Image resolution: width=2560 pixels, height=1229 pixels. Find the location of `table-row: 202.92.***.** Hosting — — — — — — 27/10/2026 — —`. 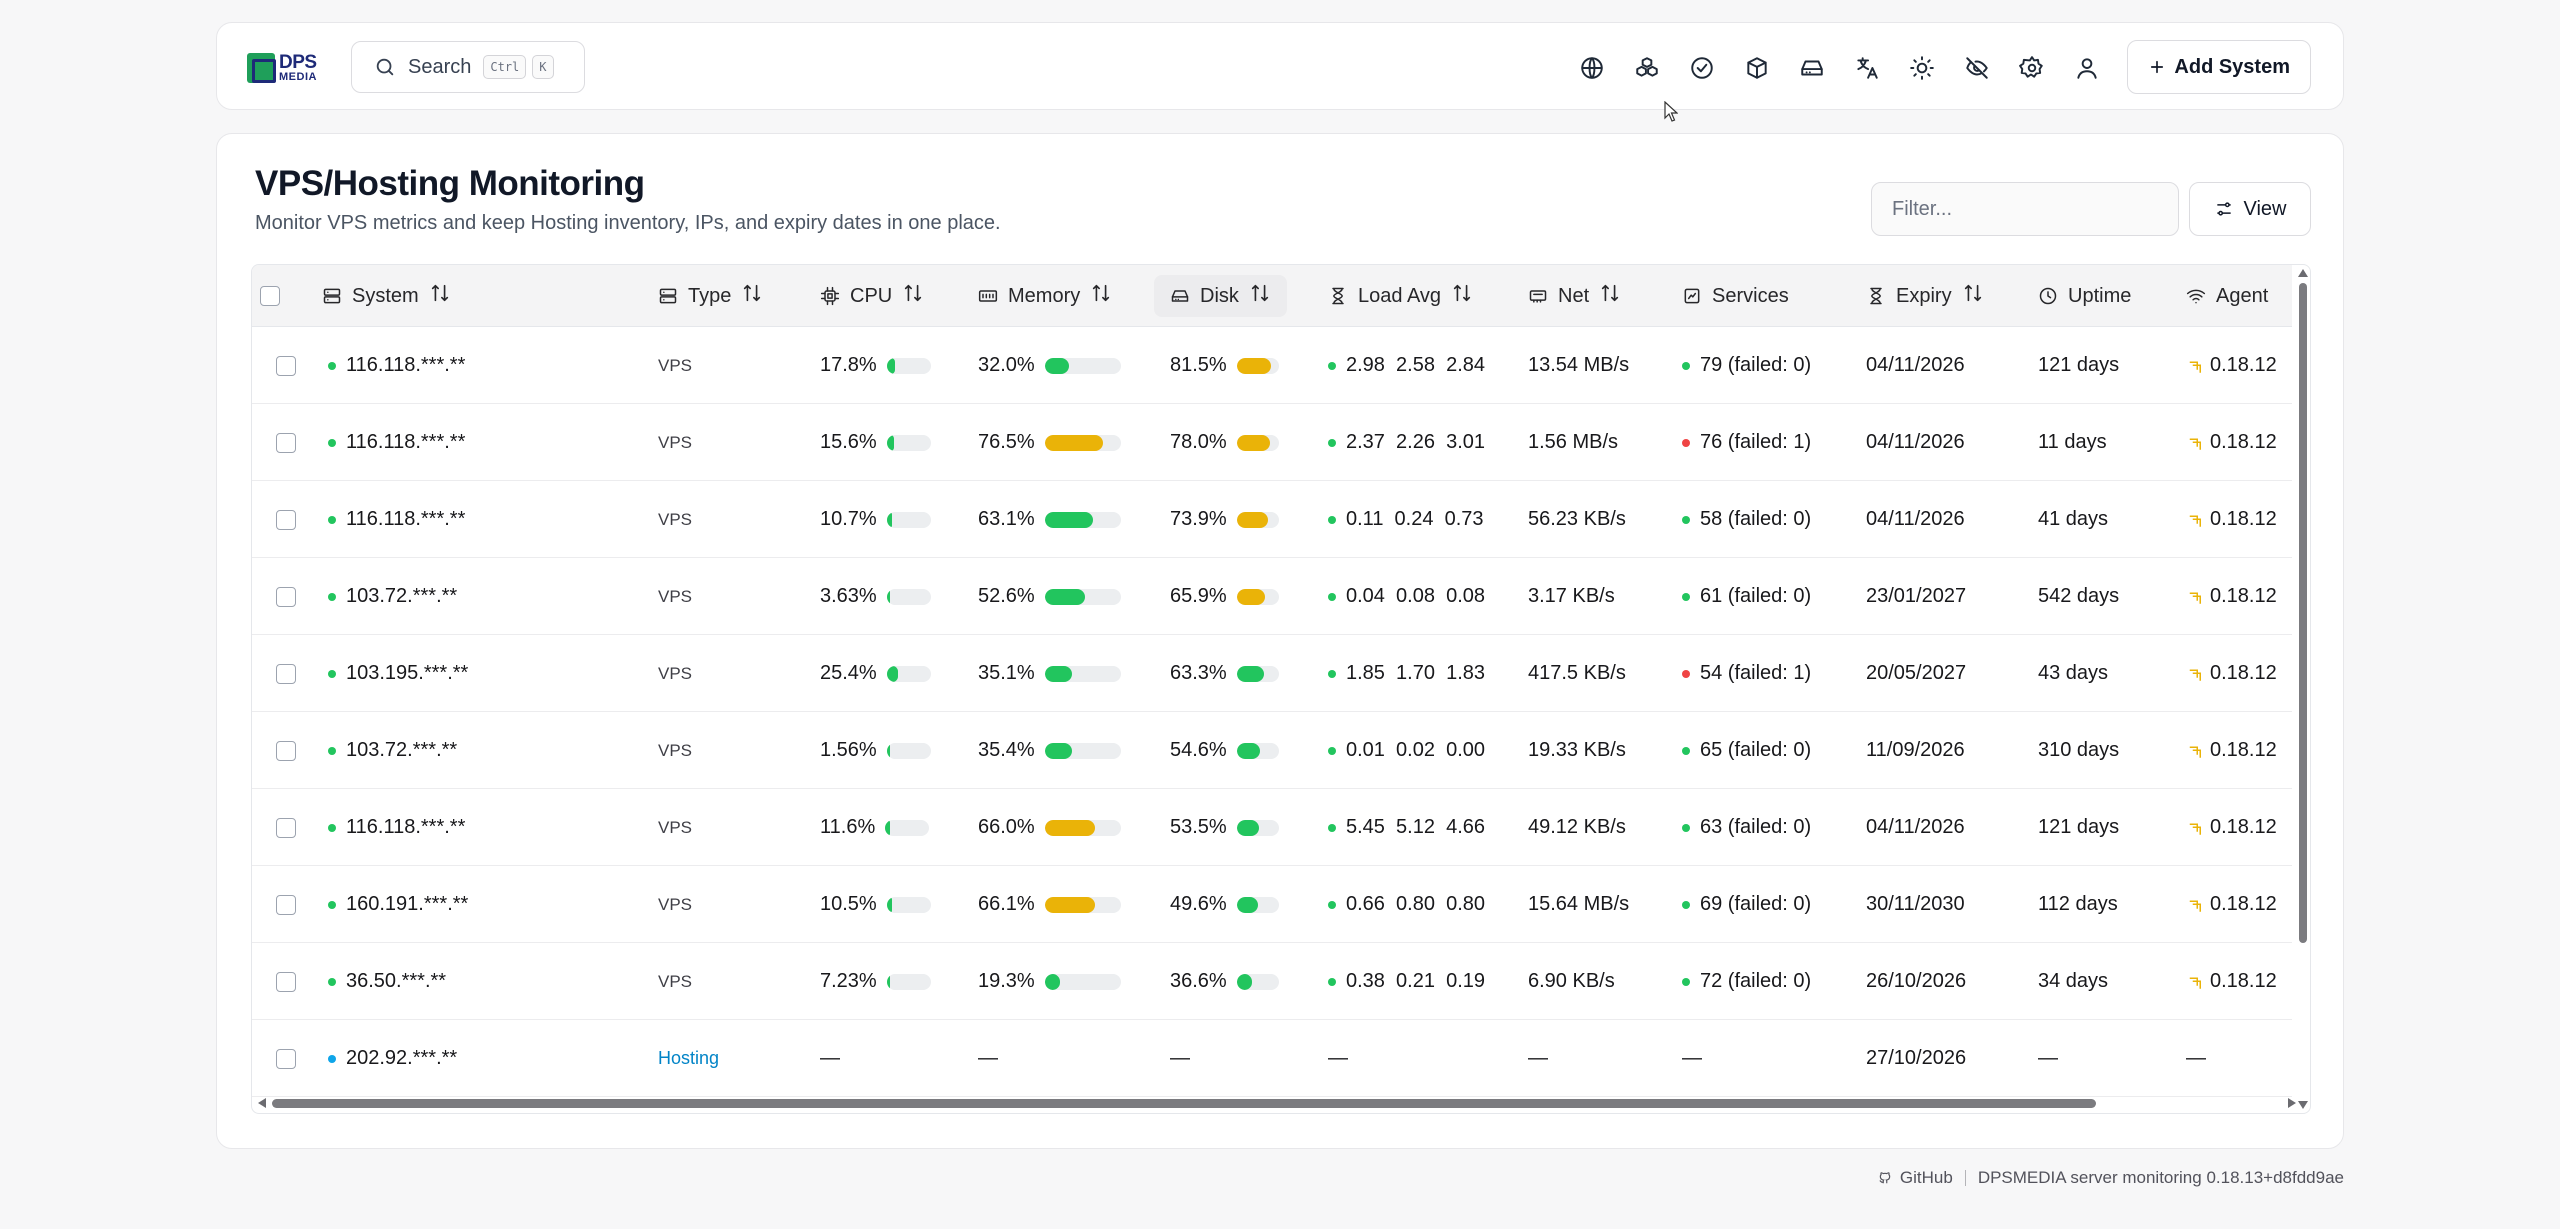

table-row: 202.92.***.** Hosting — — — — — — 27/10/2026 — — is located at coordinates (1272, 1058).